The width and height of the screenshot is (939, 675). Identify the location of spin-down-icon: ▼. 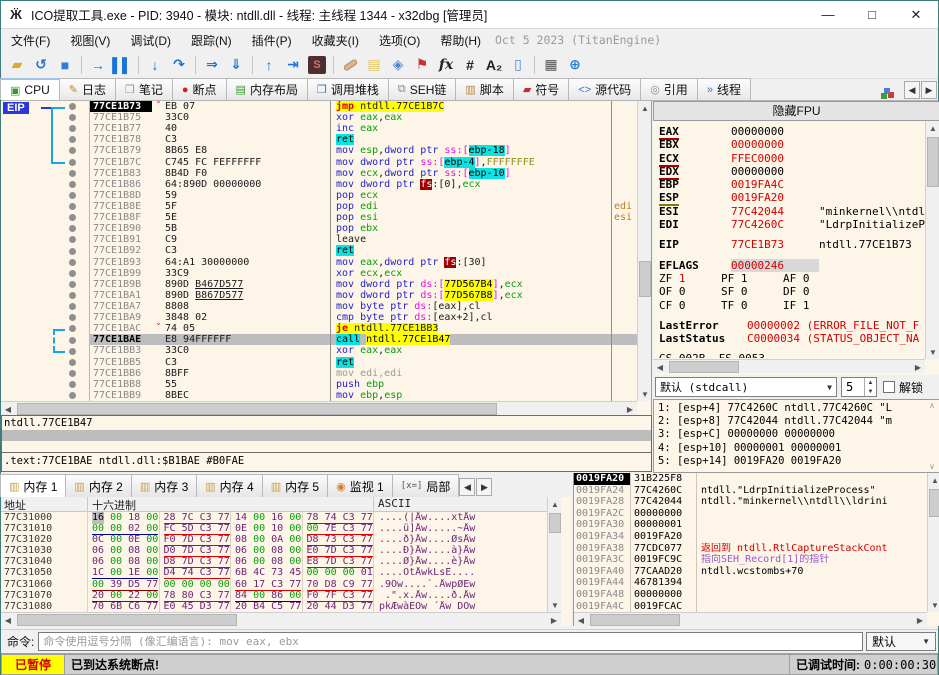
(871, 392).